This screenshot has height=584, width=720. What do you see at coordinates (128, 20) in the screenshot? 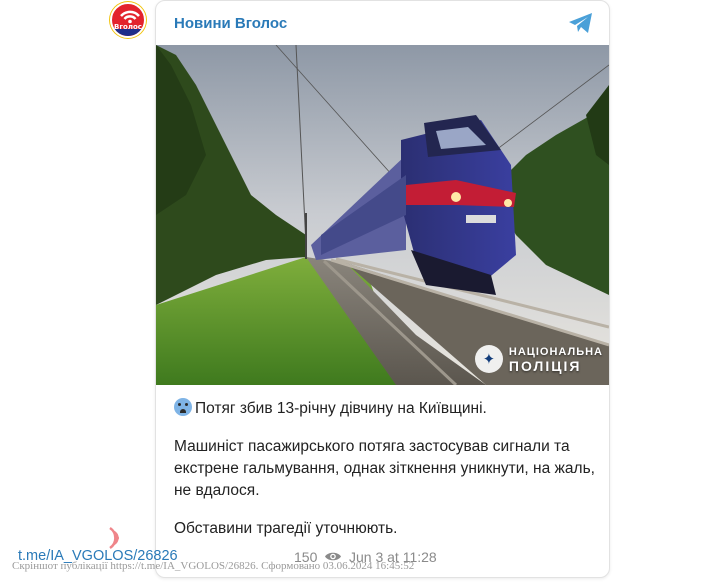
I see `channel-avatar: Вголос` at bounding box center [128, 20].